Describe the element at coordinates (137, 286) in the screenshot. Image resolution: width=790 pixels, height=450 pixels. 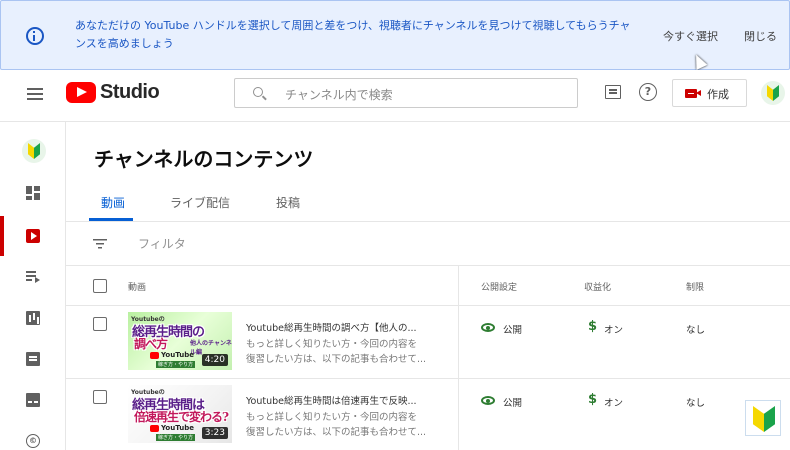
I see `column-video: 動画` at that location.